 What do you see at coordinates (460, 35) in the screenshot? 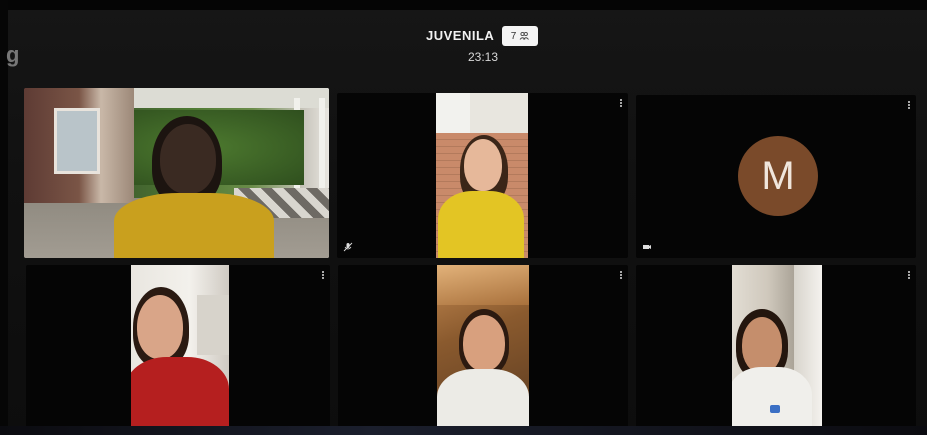
I see `room-name: JUVENILA` at bounding box center [460, 35].